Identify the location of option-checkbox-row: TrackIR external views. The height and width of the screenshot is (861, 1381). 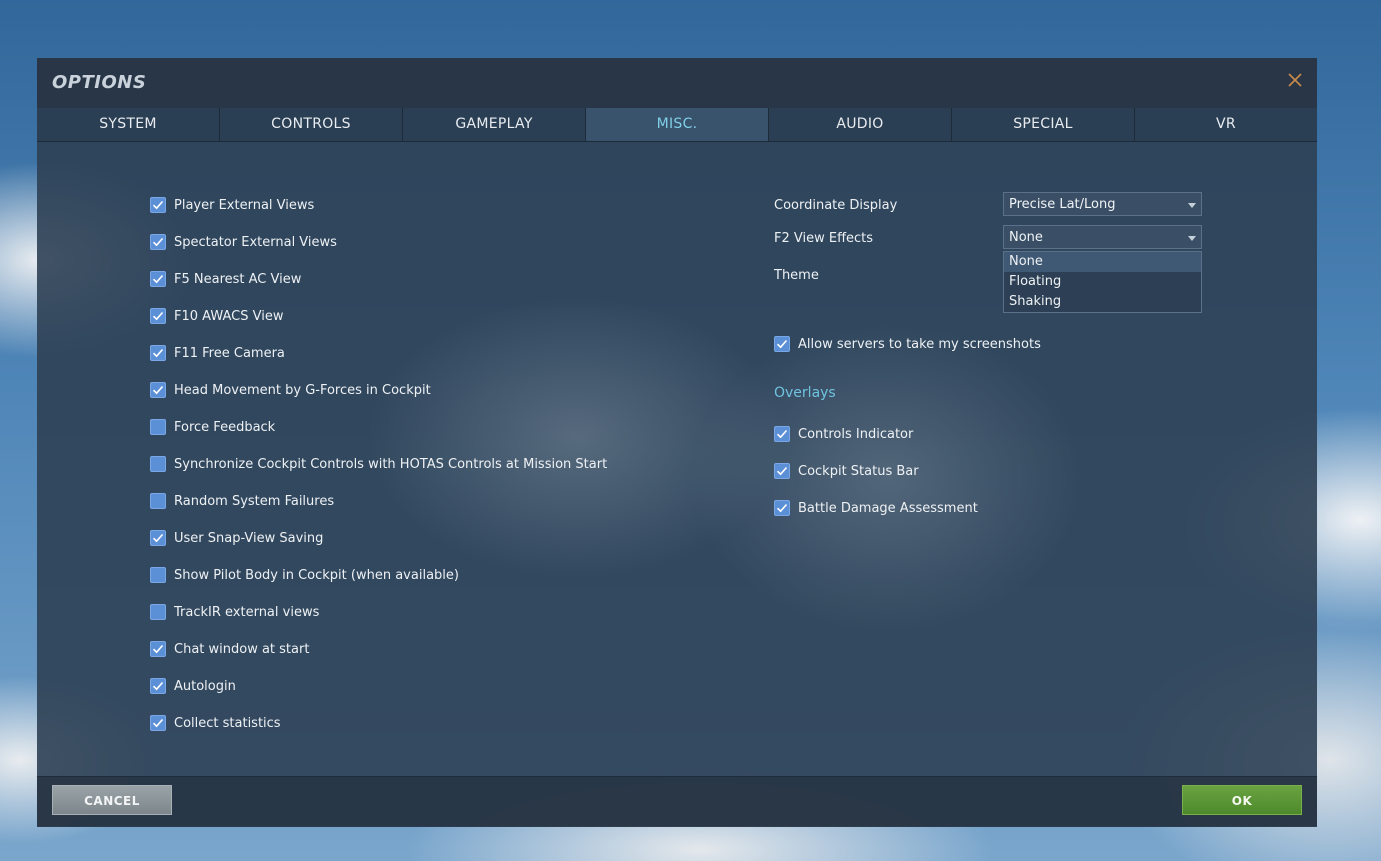
(234, 612).